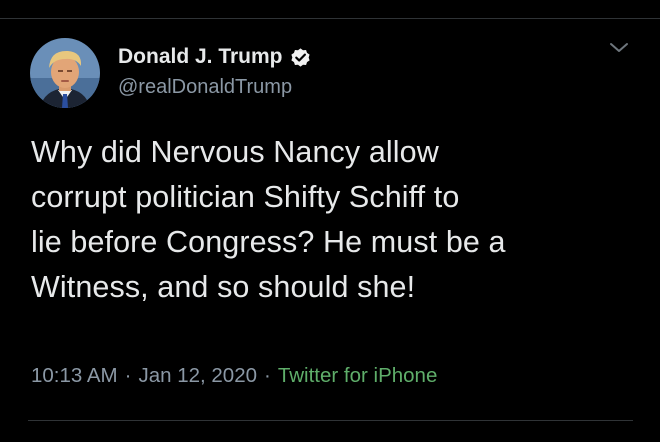 The image size is (660, 442). Describe the element at coordinates (268, 242) in the screenshot. I see `tweet-text-line: lie before Congress? He must be a` at that location.